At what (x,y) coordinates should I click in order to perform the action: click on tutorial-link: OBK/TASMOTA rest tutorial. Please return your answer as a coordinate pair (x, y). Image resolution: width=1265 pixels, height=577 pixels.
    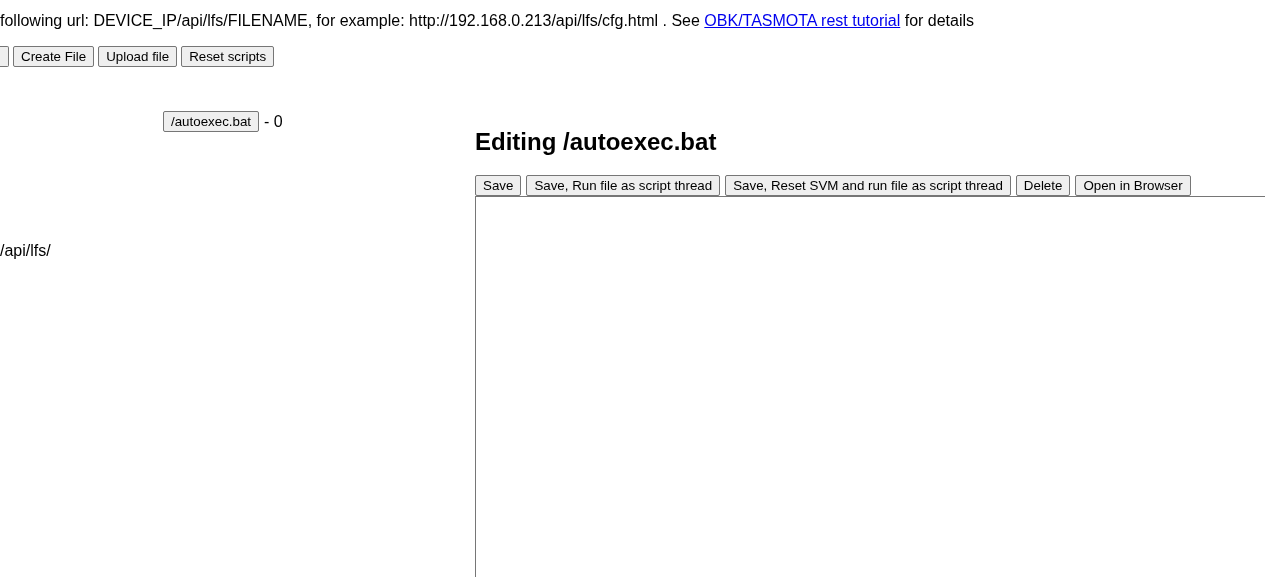
    Looking at the image, I should click on (802, 20).